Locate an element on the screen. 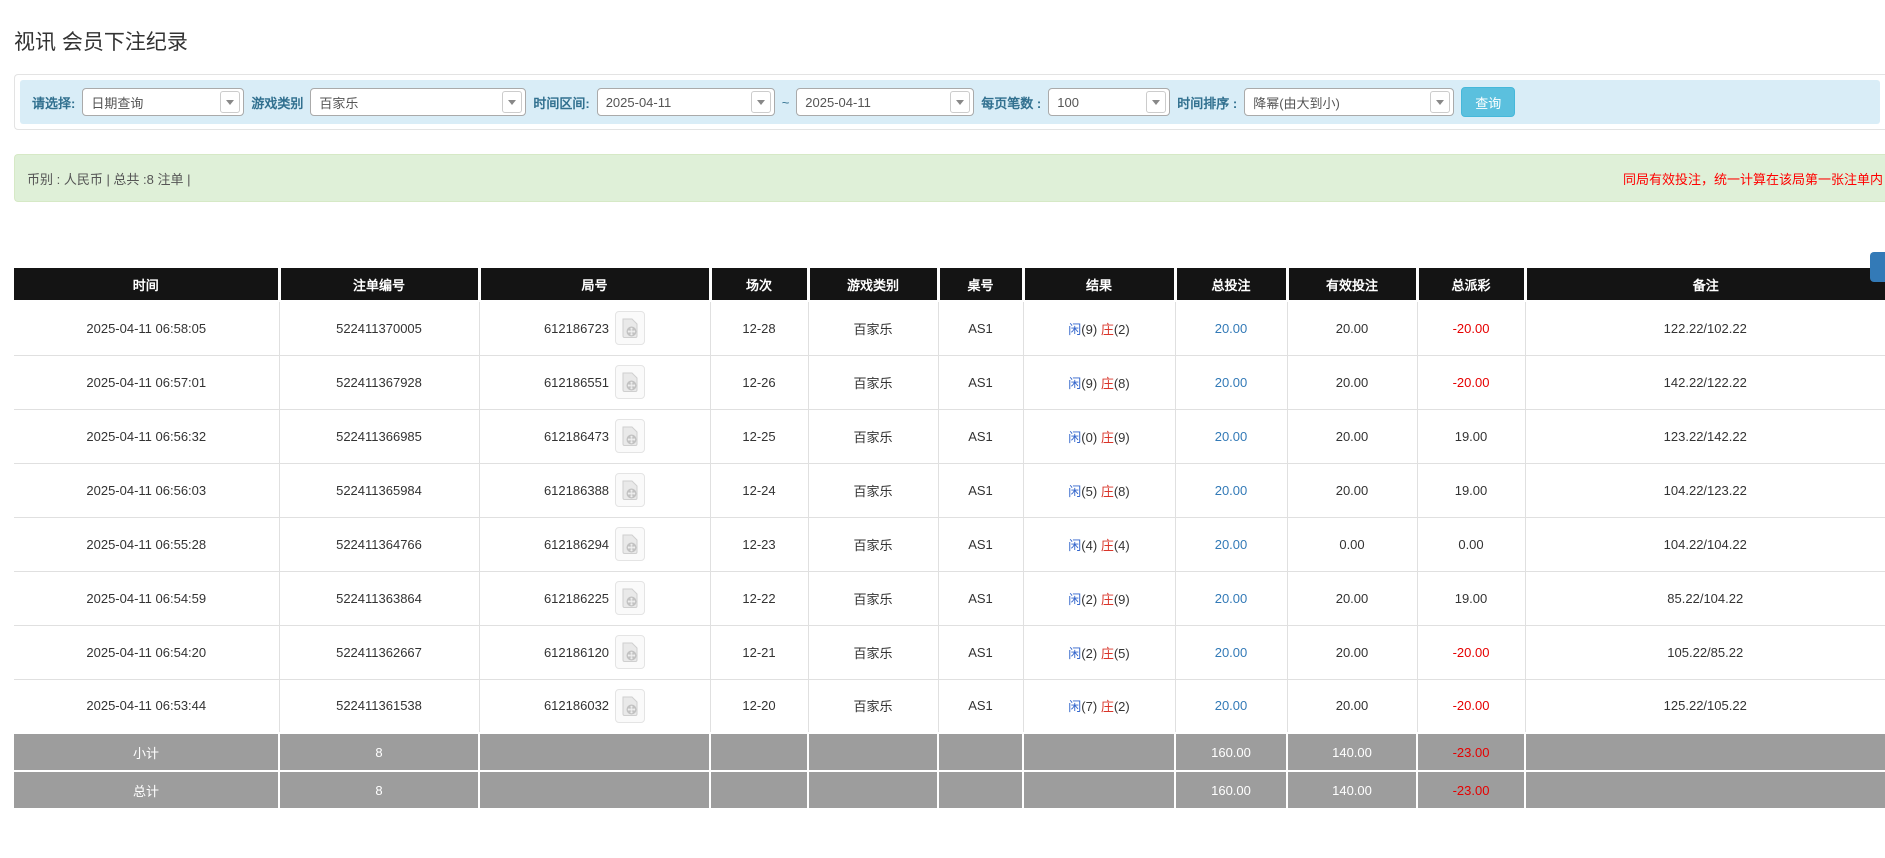 The image size is (1885, 858). game-type-select: 百家乐 is located at coordinates (418, 102).